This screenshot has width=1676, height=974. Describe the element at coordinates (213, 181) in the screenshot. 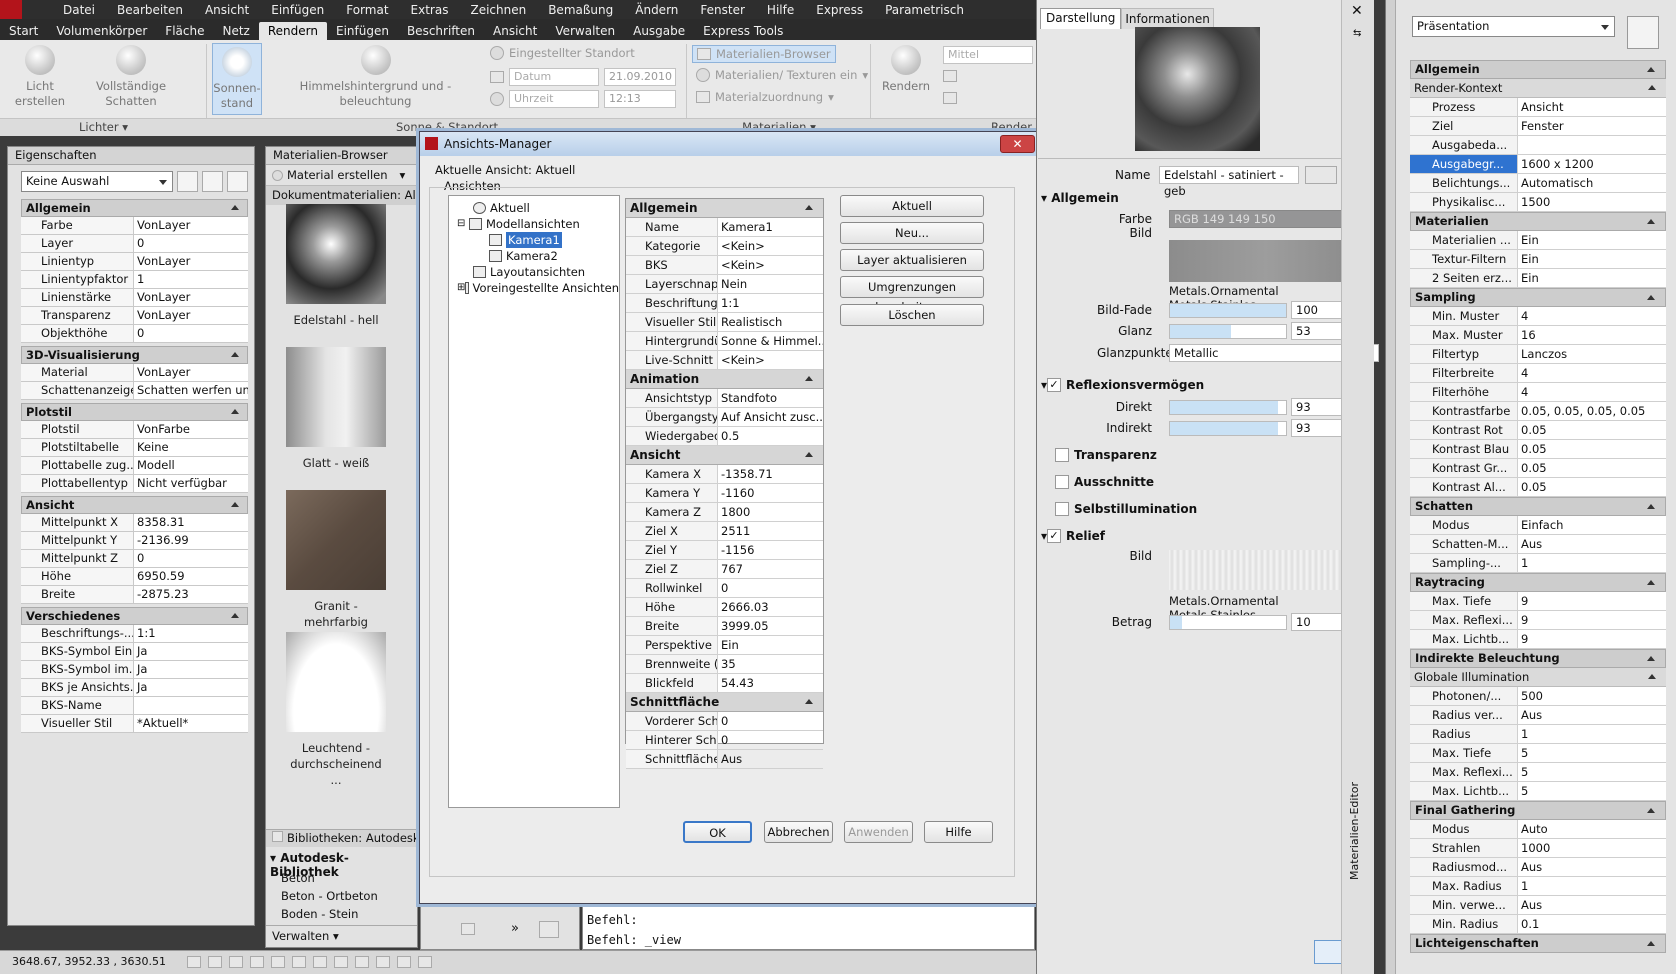

I see `select-objects-icon` at that location.